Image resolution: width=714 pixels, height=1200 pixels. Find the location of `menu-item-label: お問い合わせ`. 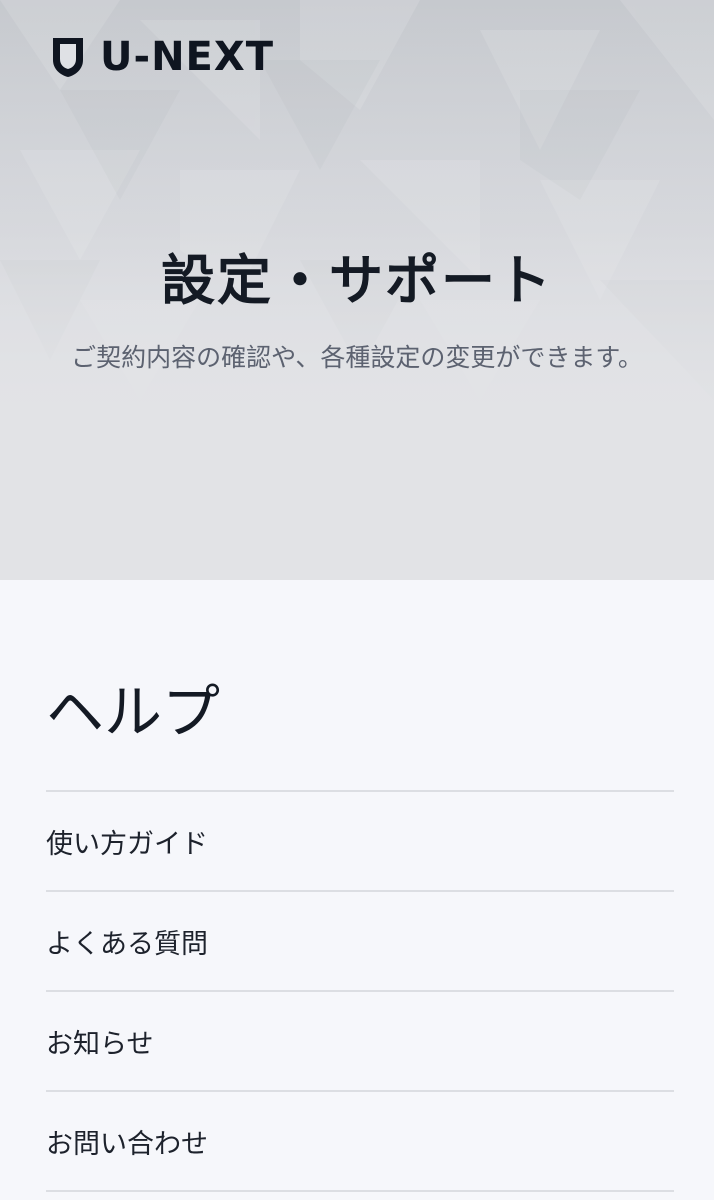

menu-item-label: お問い合わせ is located at coordinates (127, 1144).